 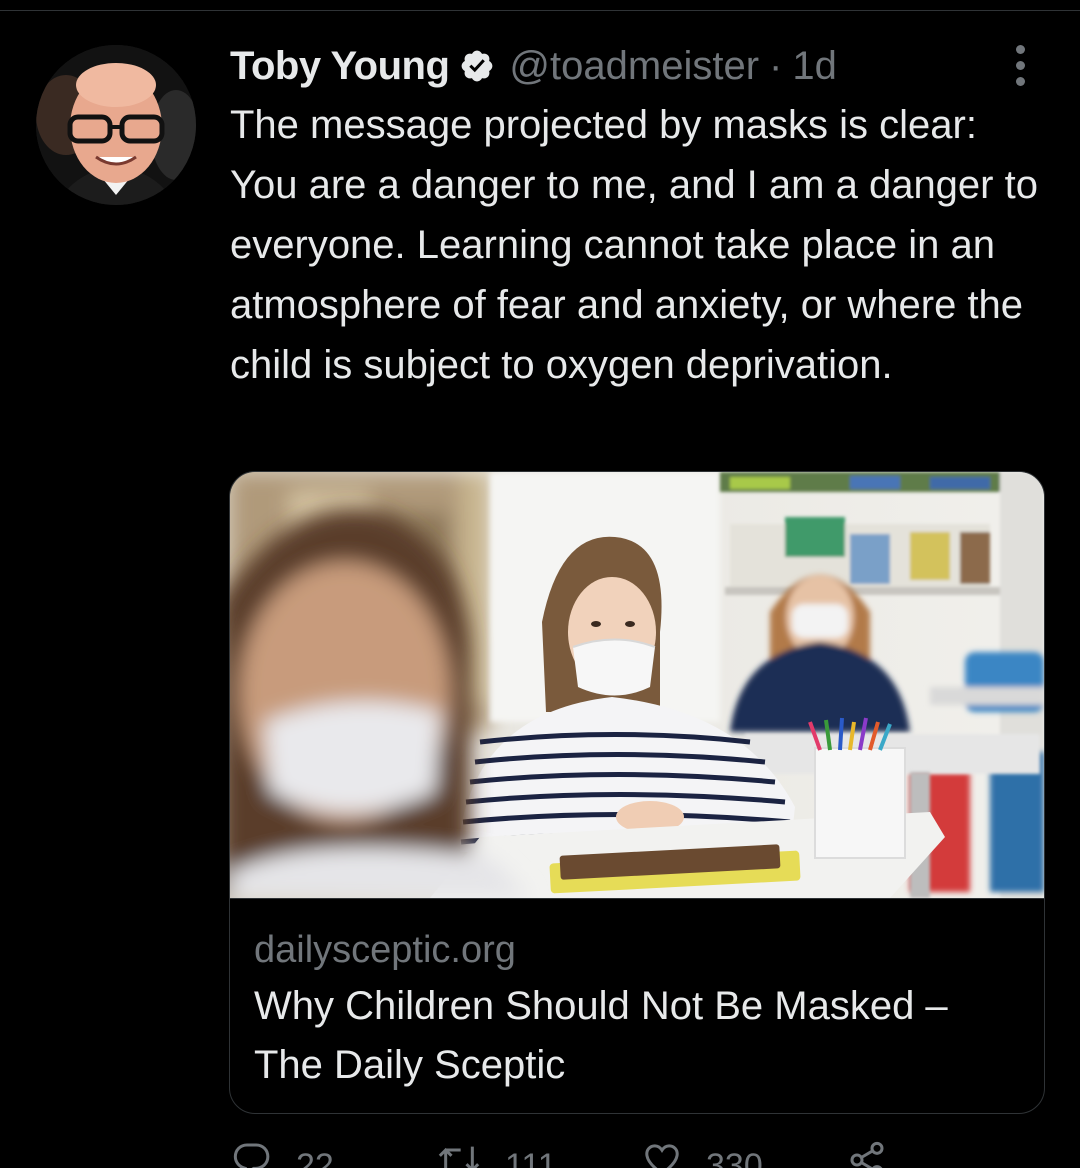 What do you see at coordinates (251, 1155) in the screenshot?
I see `reply-icon` at bounding box center [251, 1155].